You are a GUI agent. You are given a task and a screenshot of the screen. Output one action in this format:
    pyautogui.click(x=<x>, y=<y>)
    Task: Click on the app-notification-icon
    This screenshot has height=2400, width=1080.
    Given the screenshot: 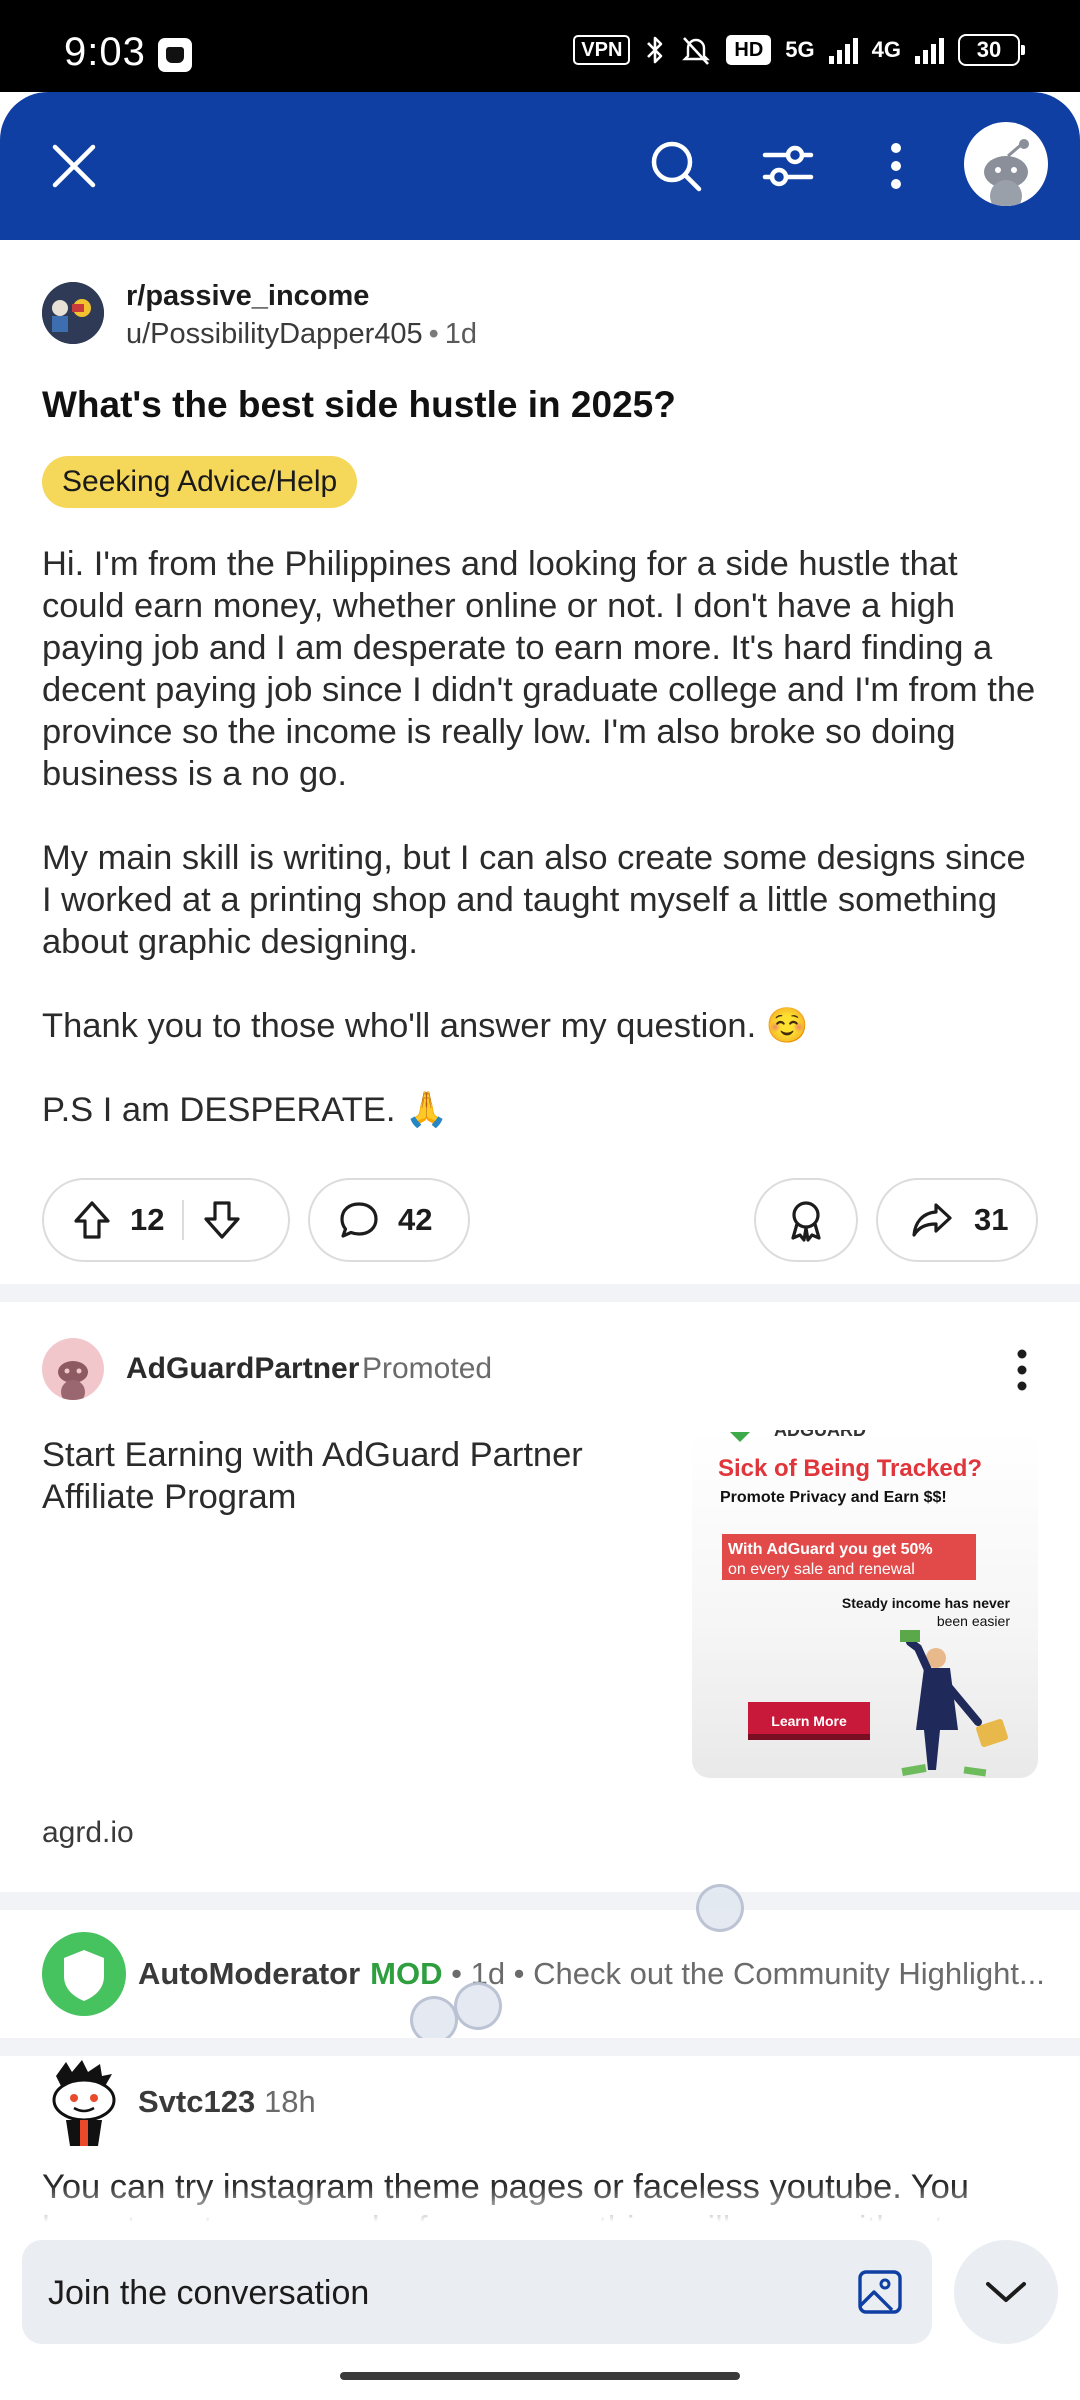 What is the action you would take?
    pyautogui.click(x=175, y=55)
    